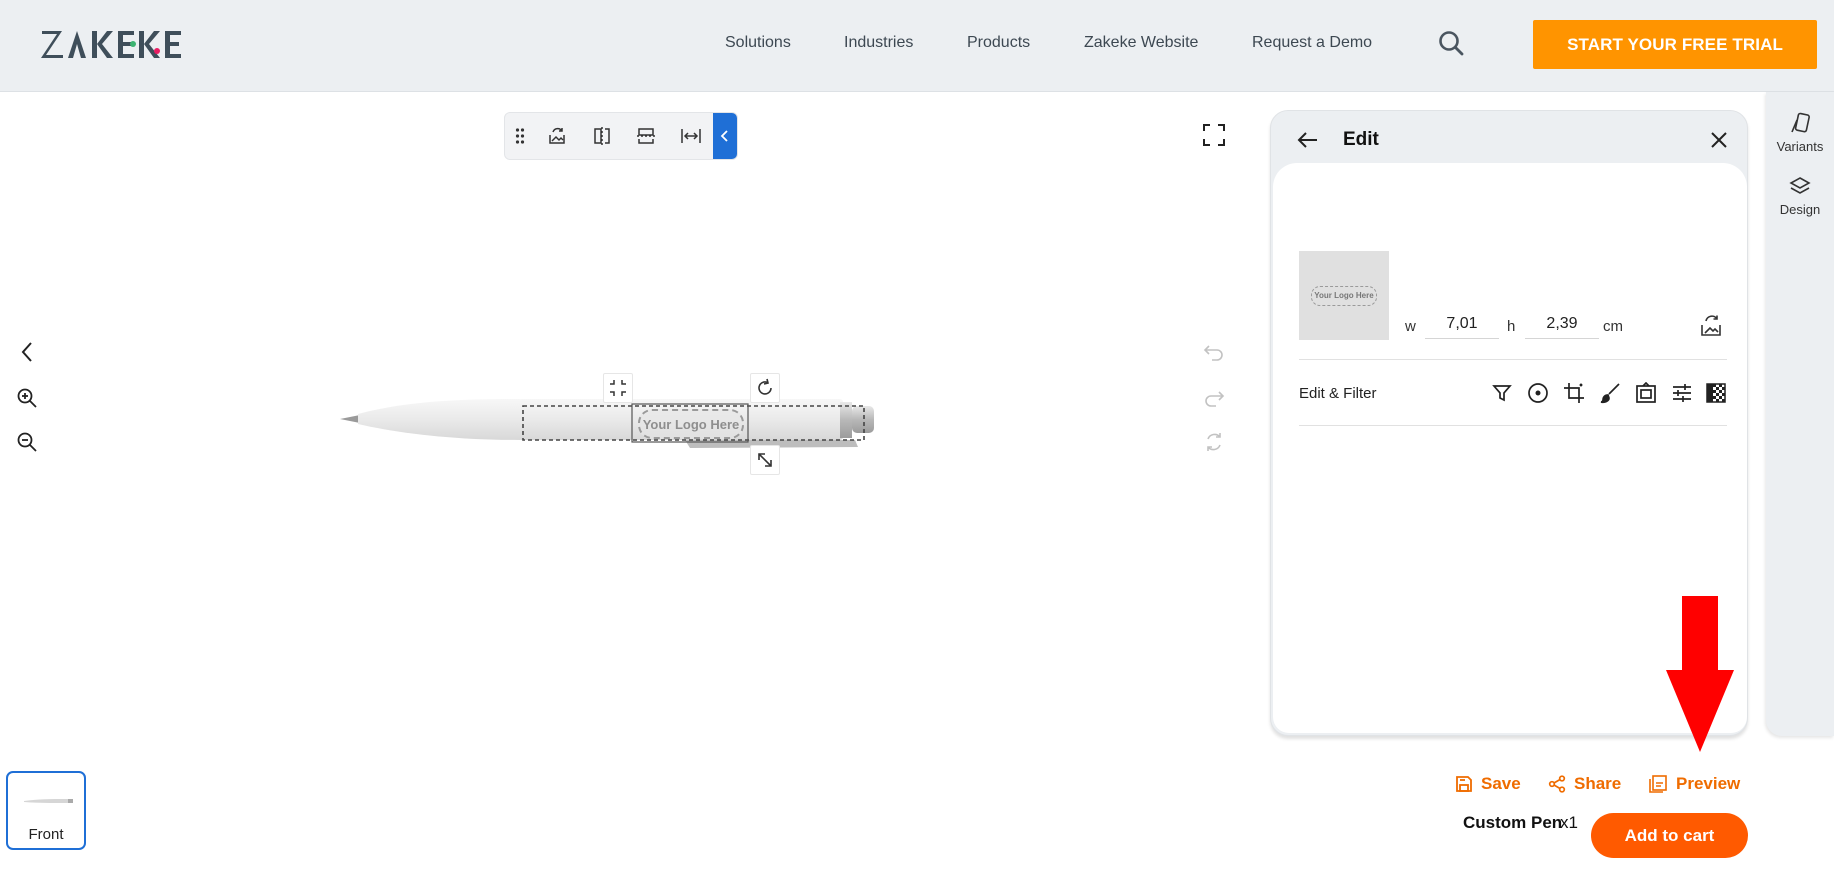  Describe the element at coordinates (646, 136) in the screenshot. I see `center-horizontal-icon` at that location.